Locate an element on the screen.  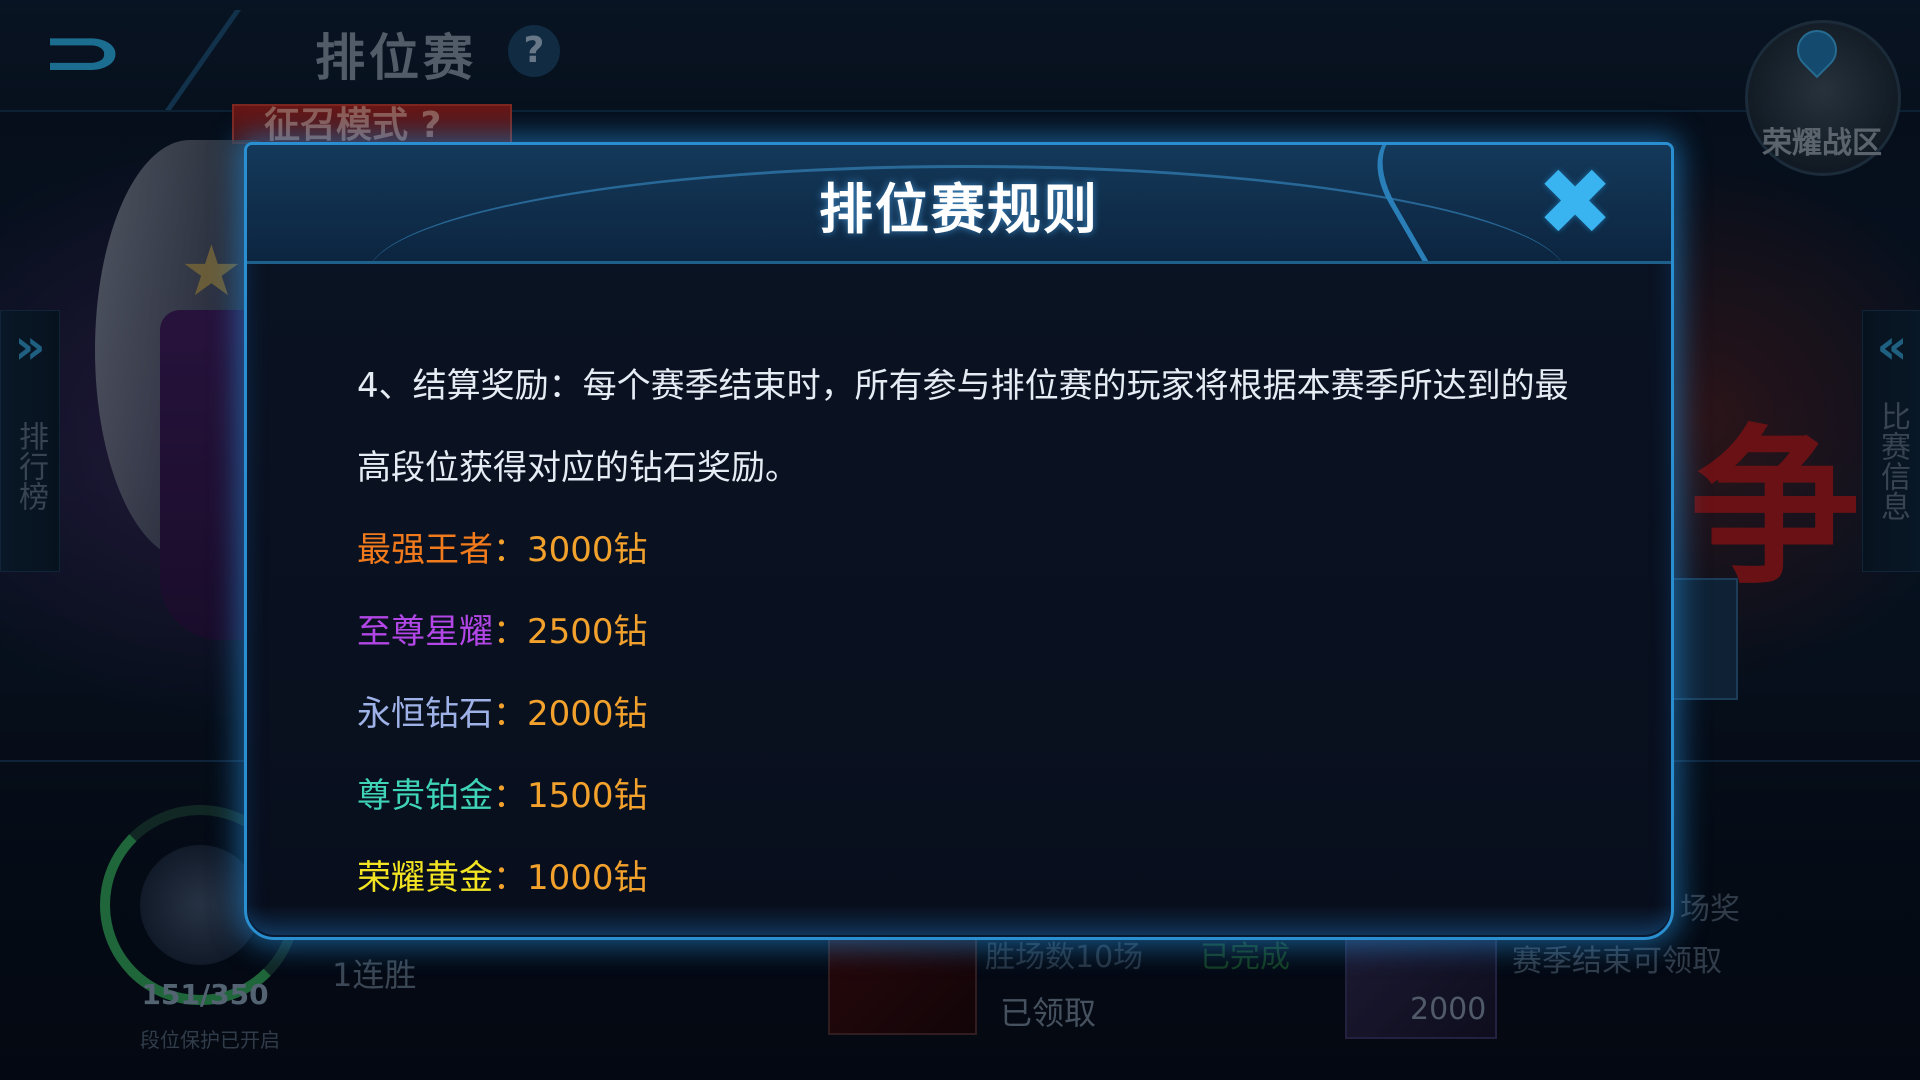
dialog-bottom-glow is located at coordinates (959, 920).